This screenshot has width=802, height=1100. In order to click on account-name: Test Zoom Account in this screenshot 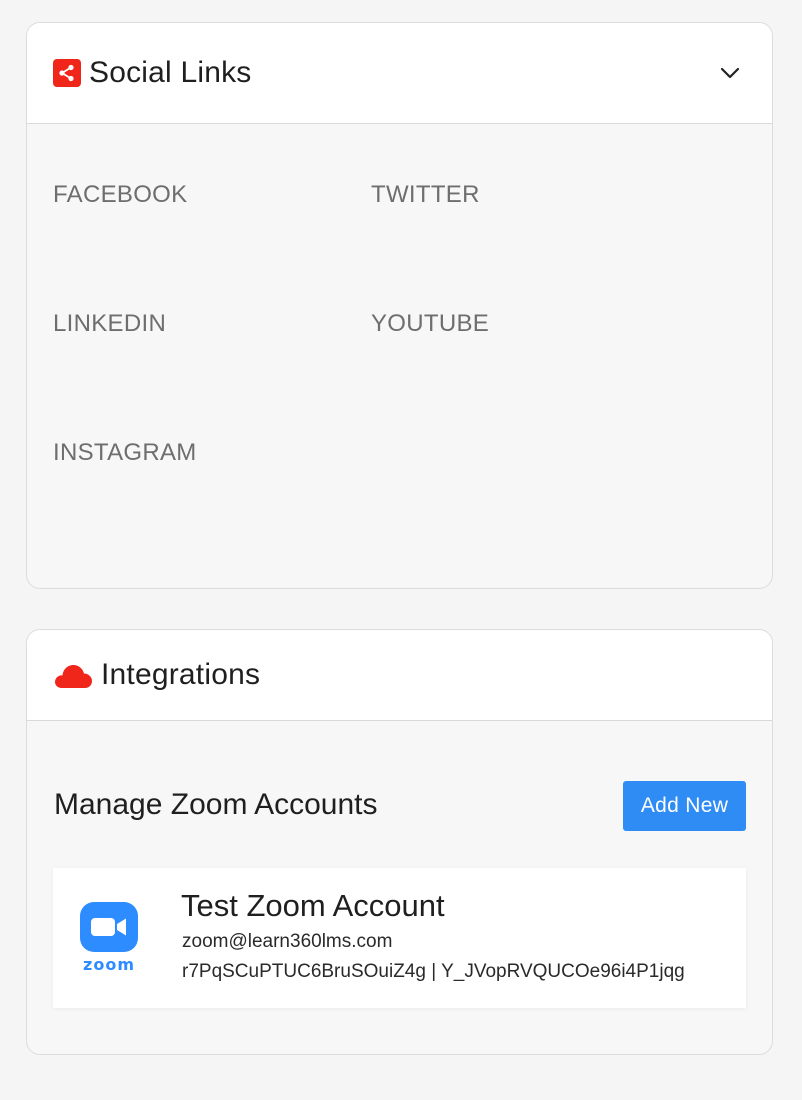, I will do `click(313, 905)`.